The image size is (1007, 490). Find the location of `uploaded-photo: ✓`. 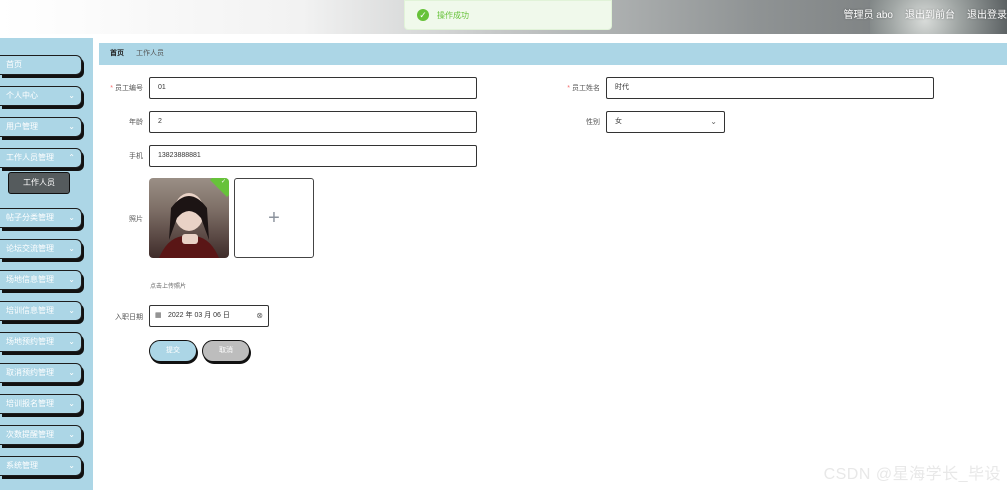

uploaded-photo: ✓ is located at coordinates (189, 218).